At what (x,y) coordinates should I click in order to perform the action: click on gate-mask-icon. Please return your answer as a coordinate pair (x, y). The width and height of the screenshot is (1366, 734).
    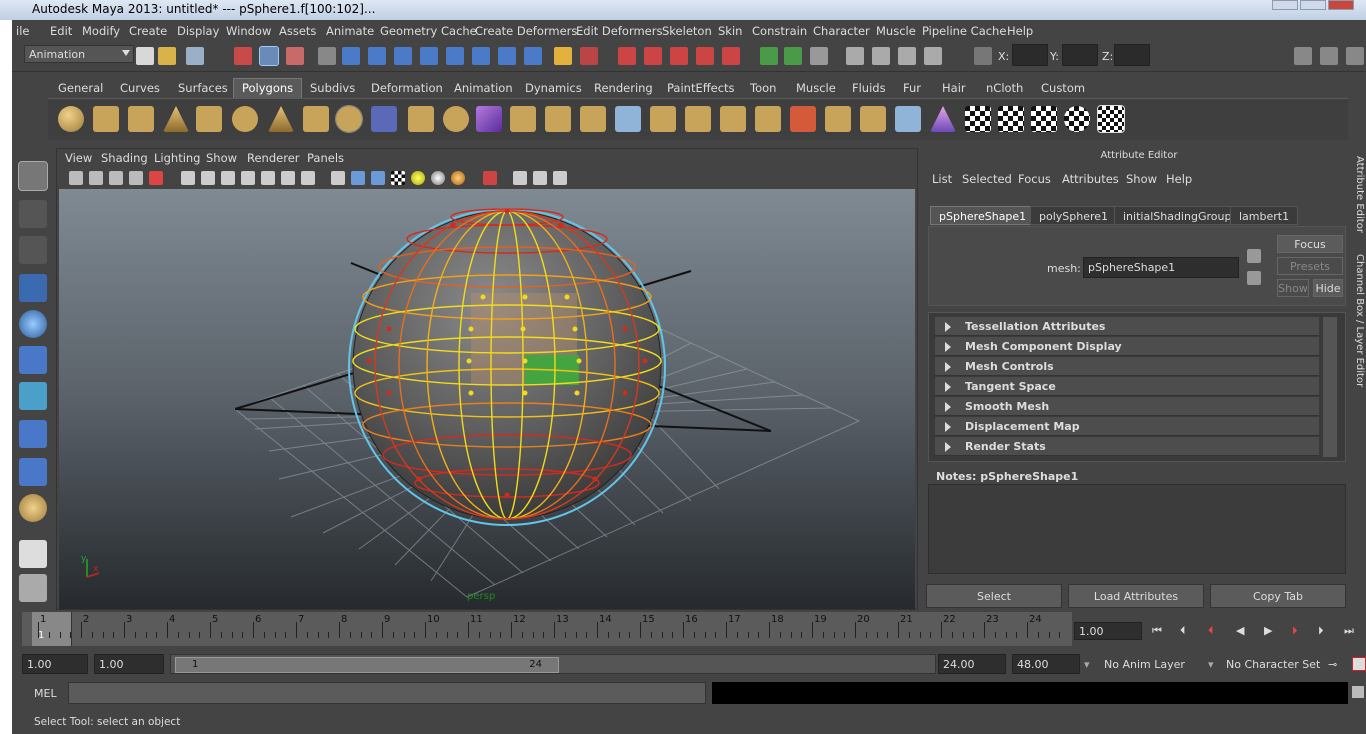
    Looking at the image, I should click on (248, 178).